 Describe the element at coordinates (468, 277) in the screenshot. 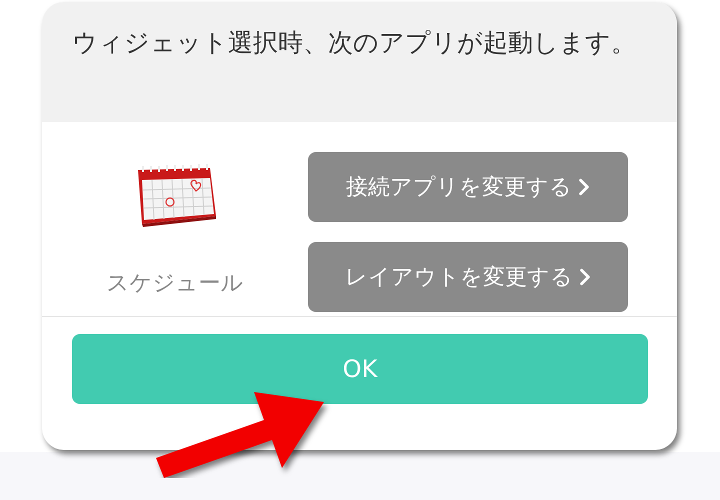

I see `action-button: レイアウトを変更する` at that location.